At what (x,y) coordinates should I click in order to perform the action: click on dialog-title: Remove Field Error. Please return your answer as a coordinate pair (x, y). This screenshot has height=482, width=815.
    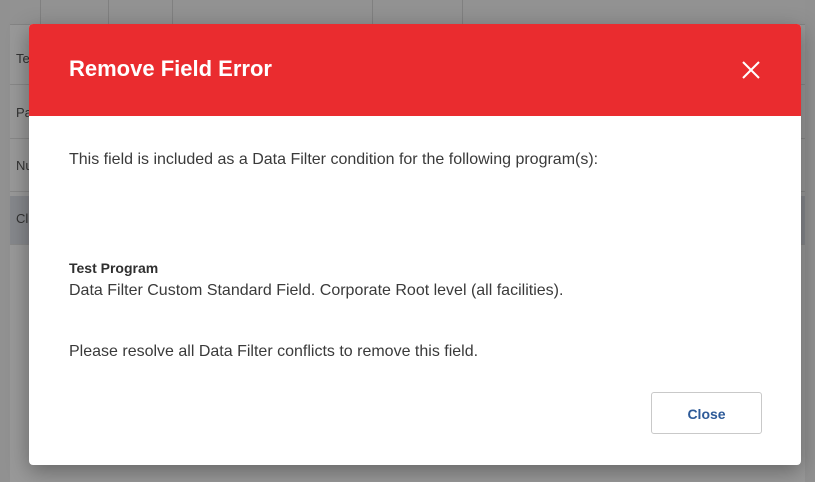
    Looking at the image, I should click on (170, 68).